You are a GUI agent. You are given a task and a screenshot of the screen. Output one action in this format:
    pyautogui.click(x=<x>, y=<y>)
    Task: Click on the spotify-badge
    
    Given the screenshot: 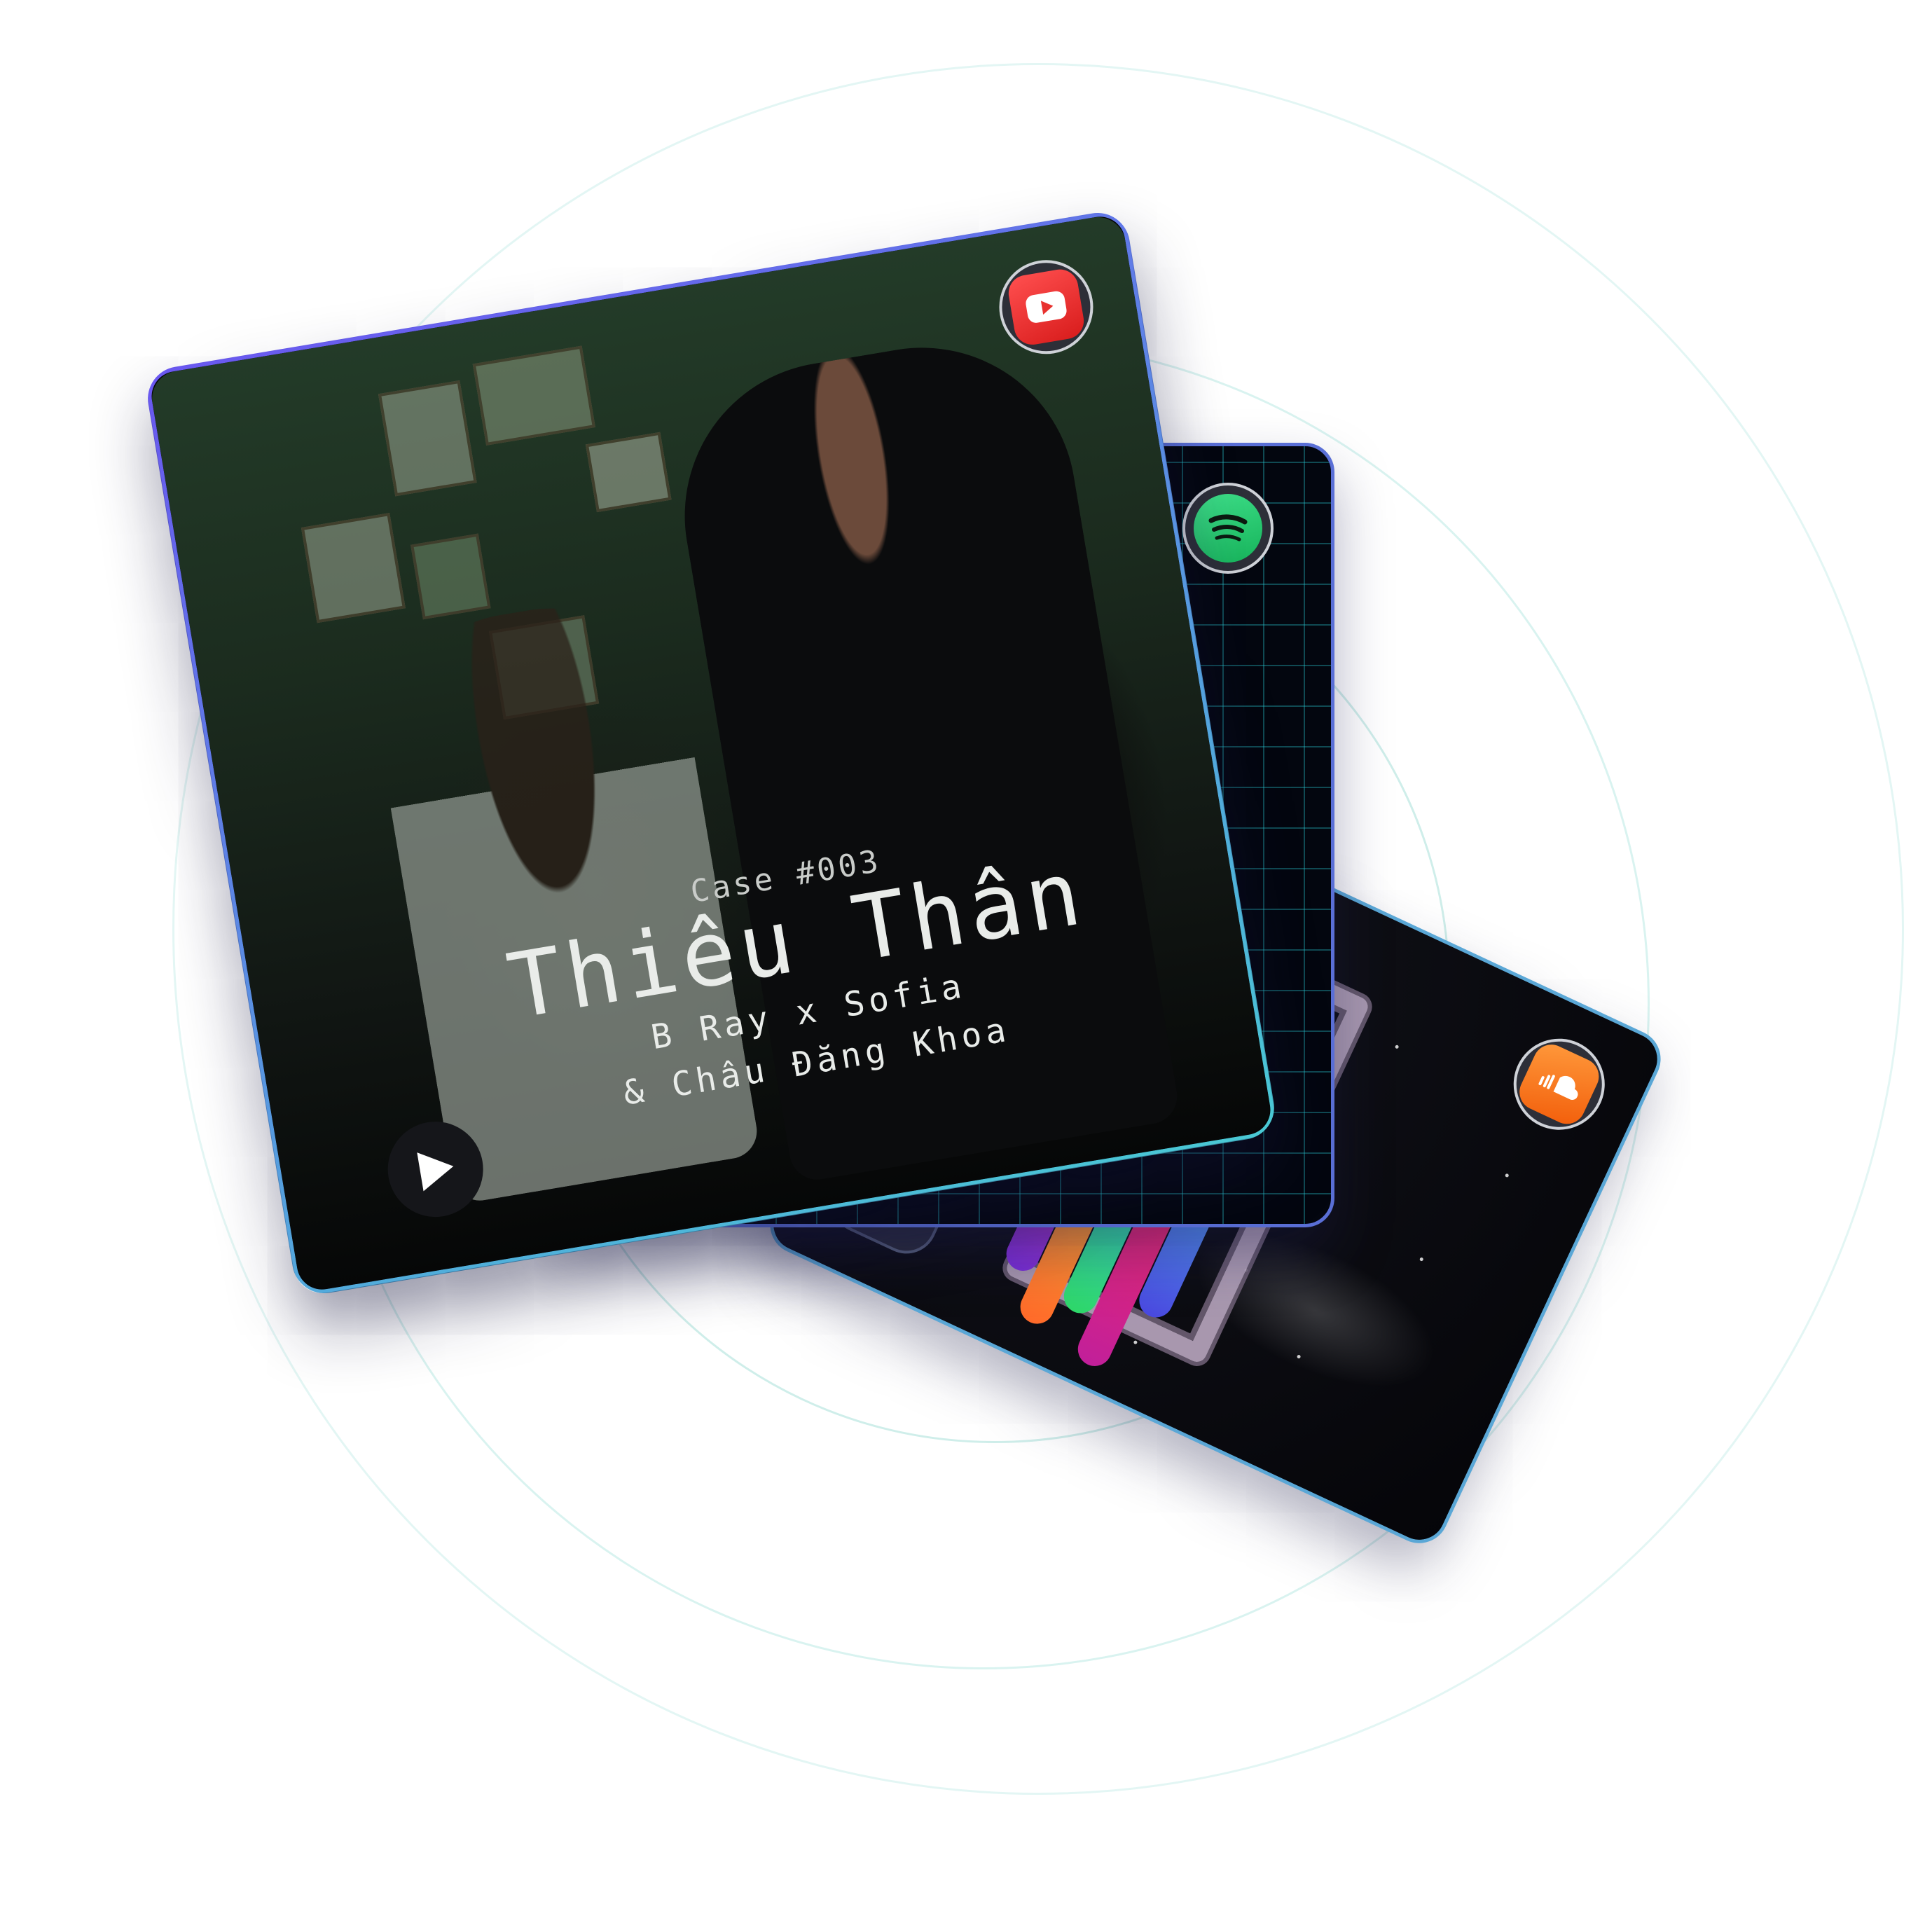 What is the action you would take?
    pyautogui.click(x=1228, y=528)
    